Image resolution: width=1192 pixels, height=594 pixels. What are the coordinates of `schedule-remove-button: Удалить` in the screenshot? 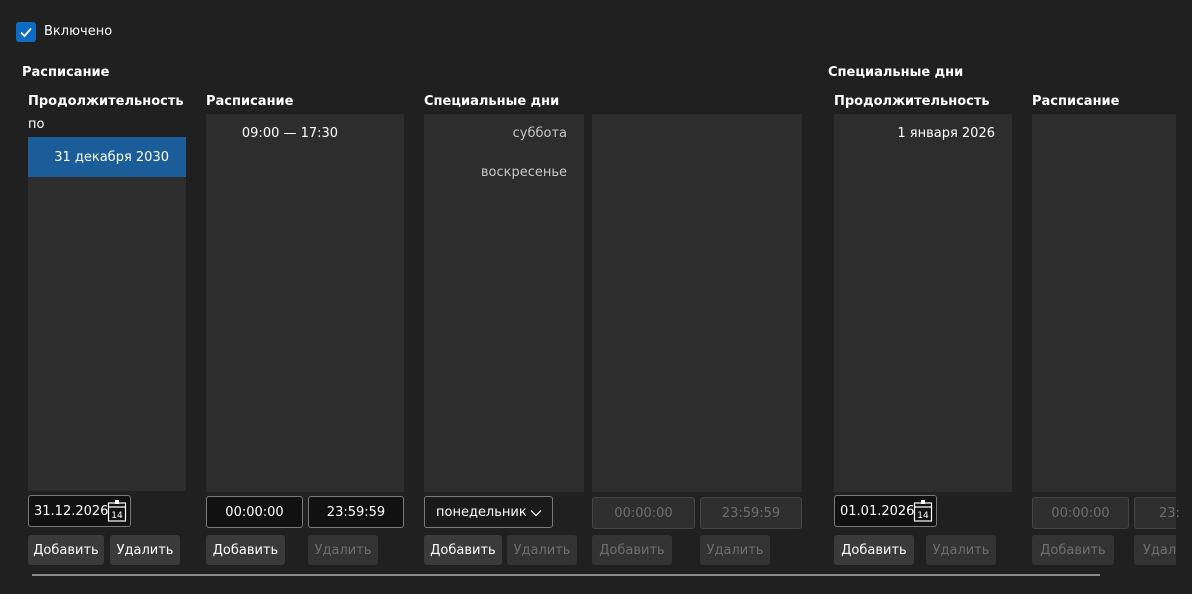 It's located at (343, 550).